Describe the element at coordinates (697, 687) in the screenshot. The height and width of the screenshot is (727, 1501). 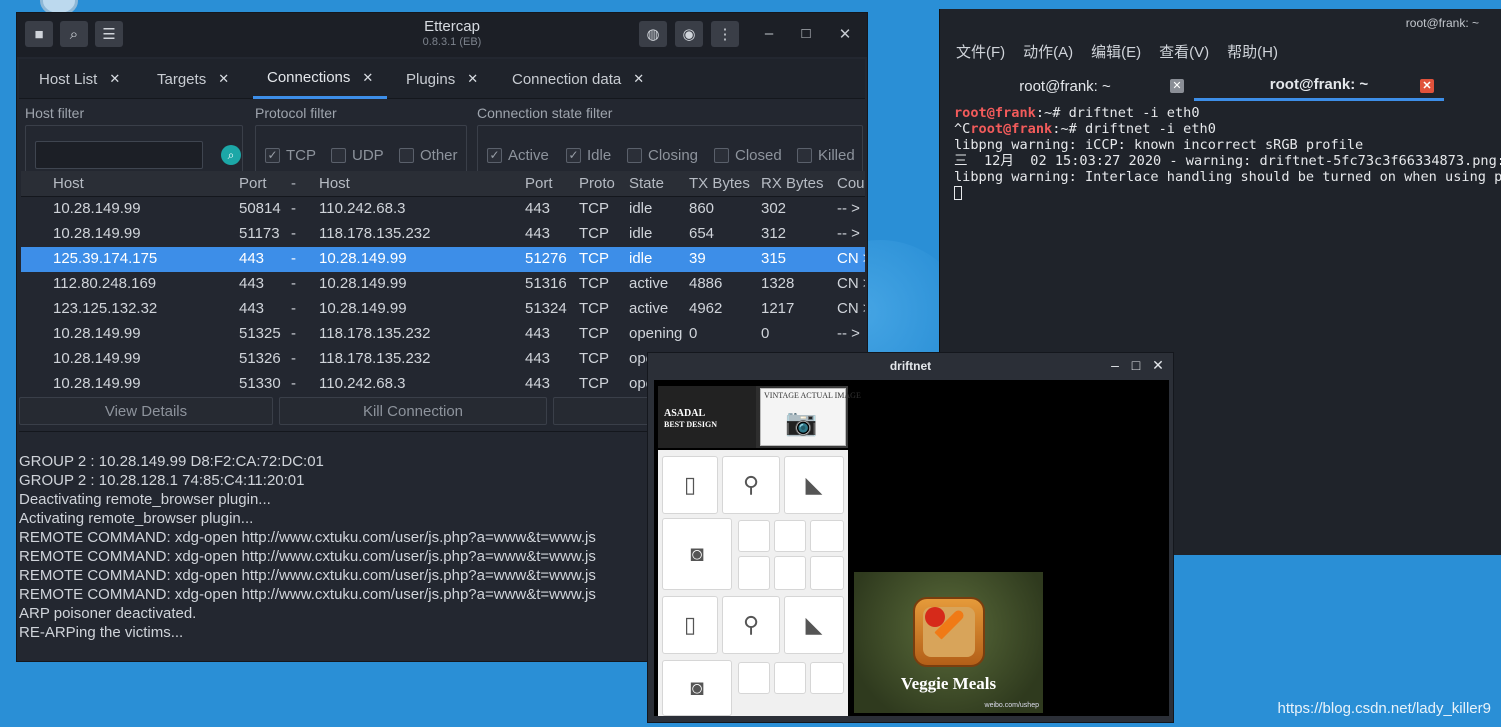
I see `camera-icon: ◙` at that location.